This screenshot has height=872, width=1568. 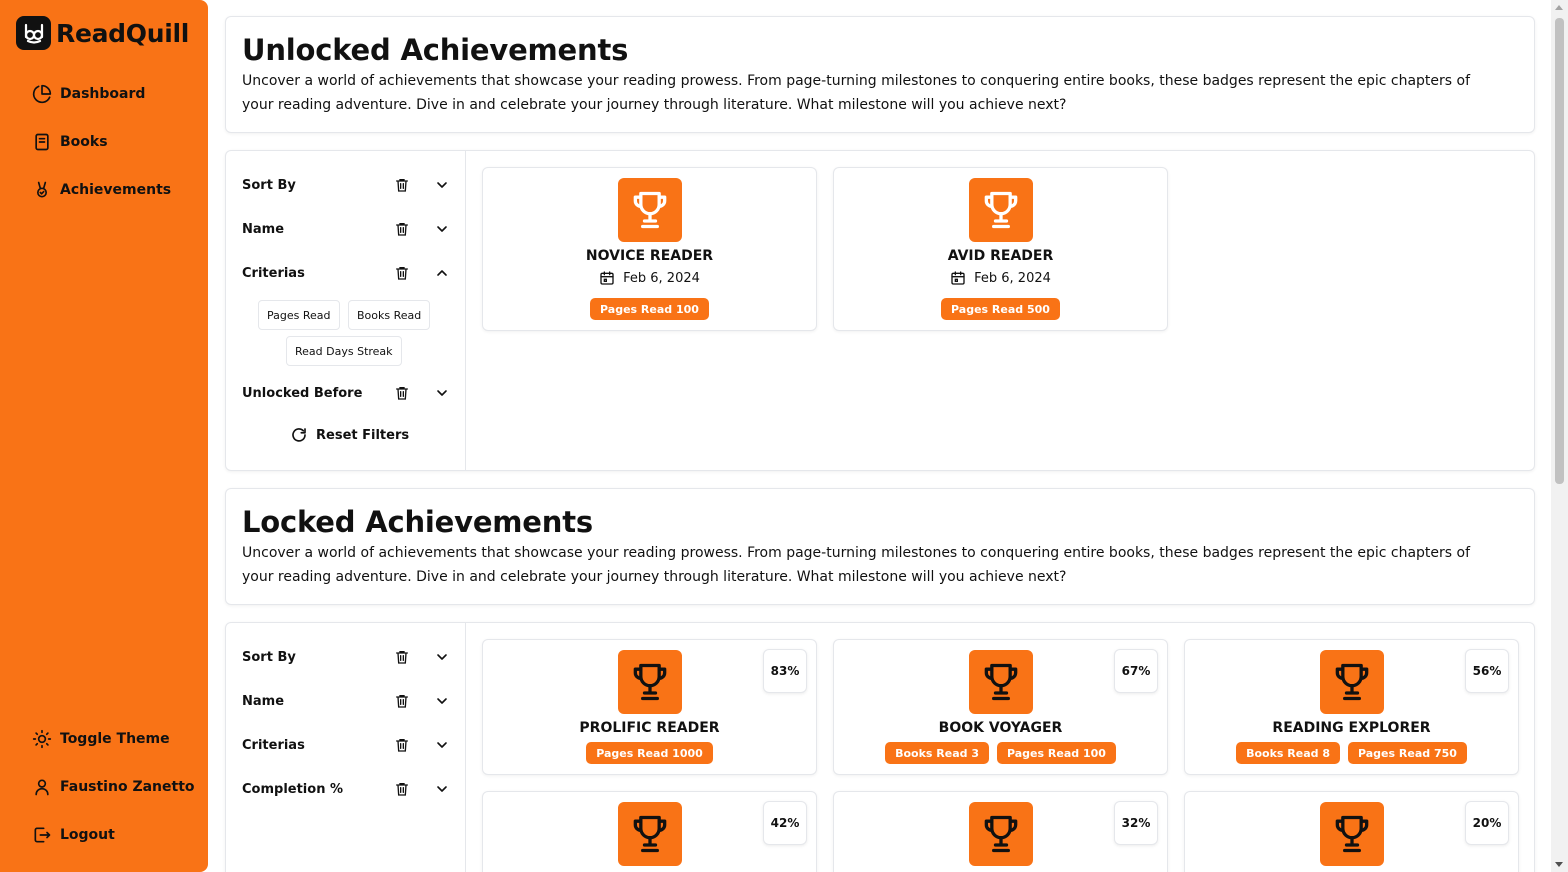 What do you see at coordinates (88, 94) in the screenshot?
I see `sidebar-item-dashboard: Dashboard` at bounding box center [88, 94].